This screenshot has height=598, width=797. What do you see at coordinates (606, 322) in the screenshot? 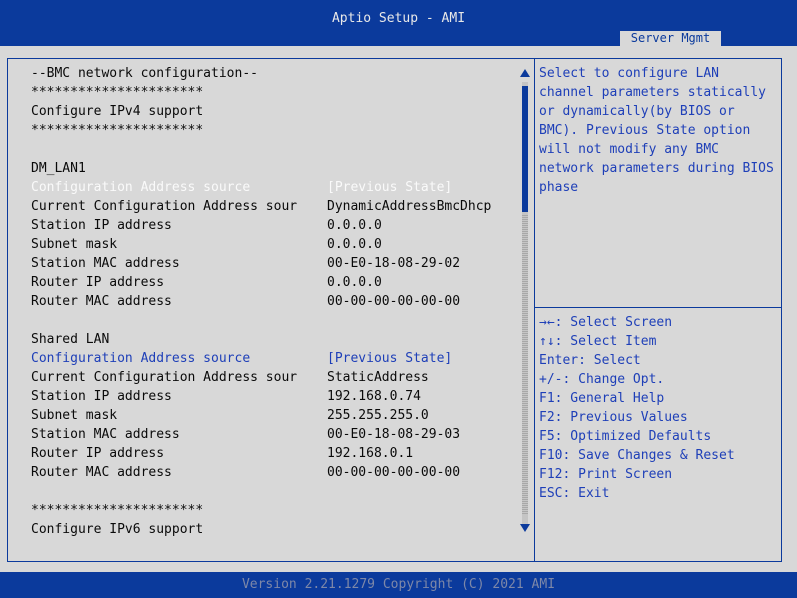
I see `key-hint: →←: Select Screen` at bounding box center [606, 322].